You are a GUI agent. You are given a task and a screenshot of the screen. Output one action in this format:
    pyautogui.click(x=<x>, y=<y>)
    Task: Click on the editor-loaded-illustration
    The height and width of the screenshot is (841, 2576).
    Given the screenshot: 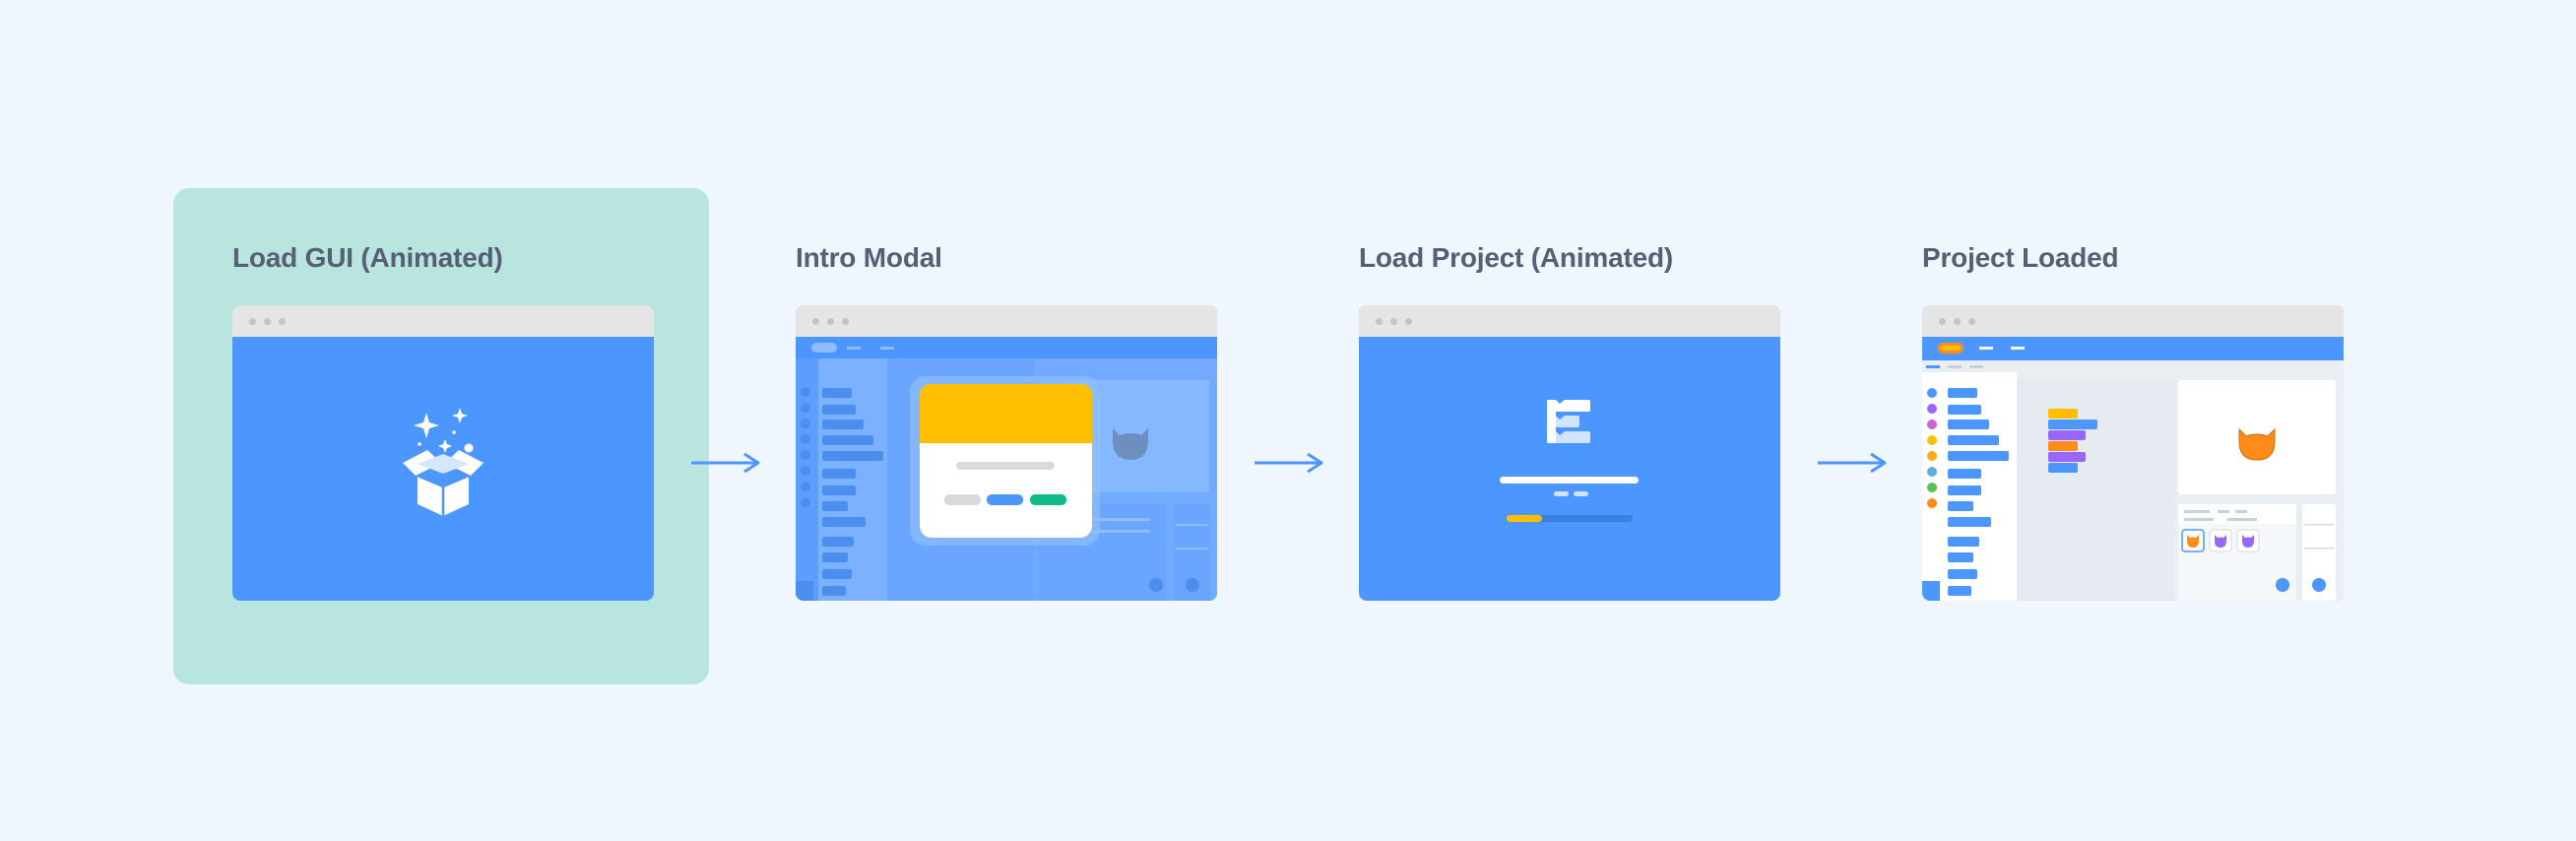 What is the action you would take?
    pyautogui.click(x=2133, y=469)
    